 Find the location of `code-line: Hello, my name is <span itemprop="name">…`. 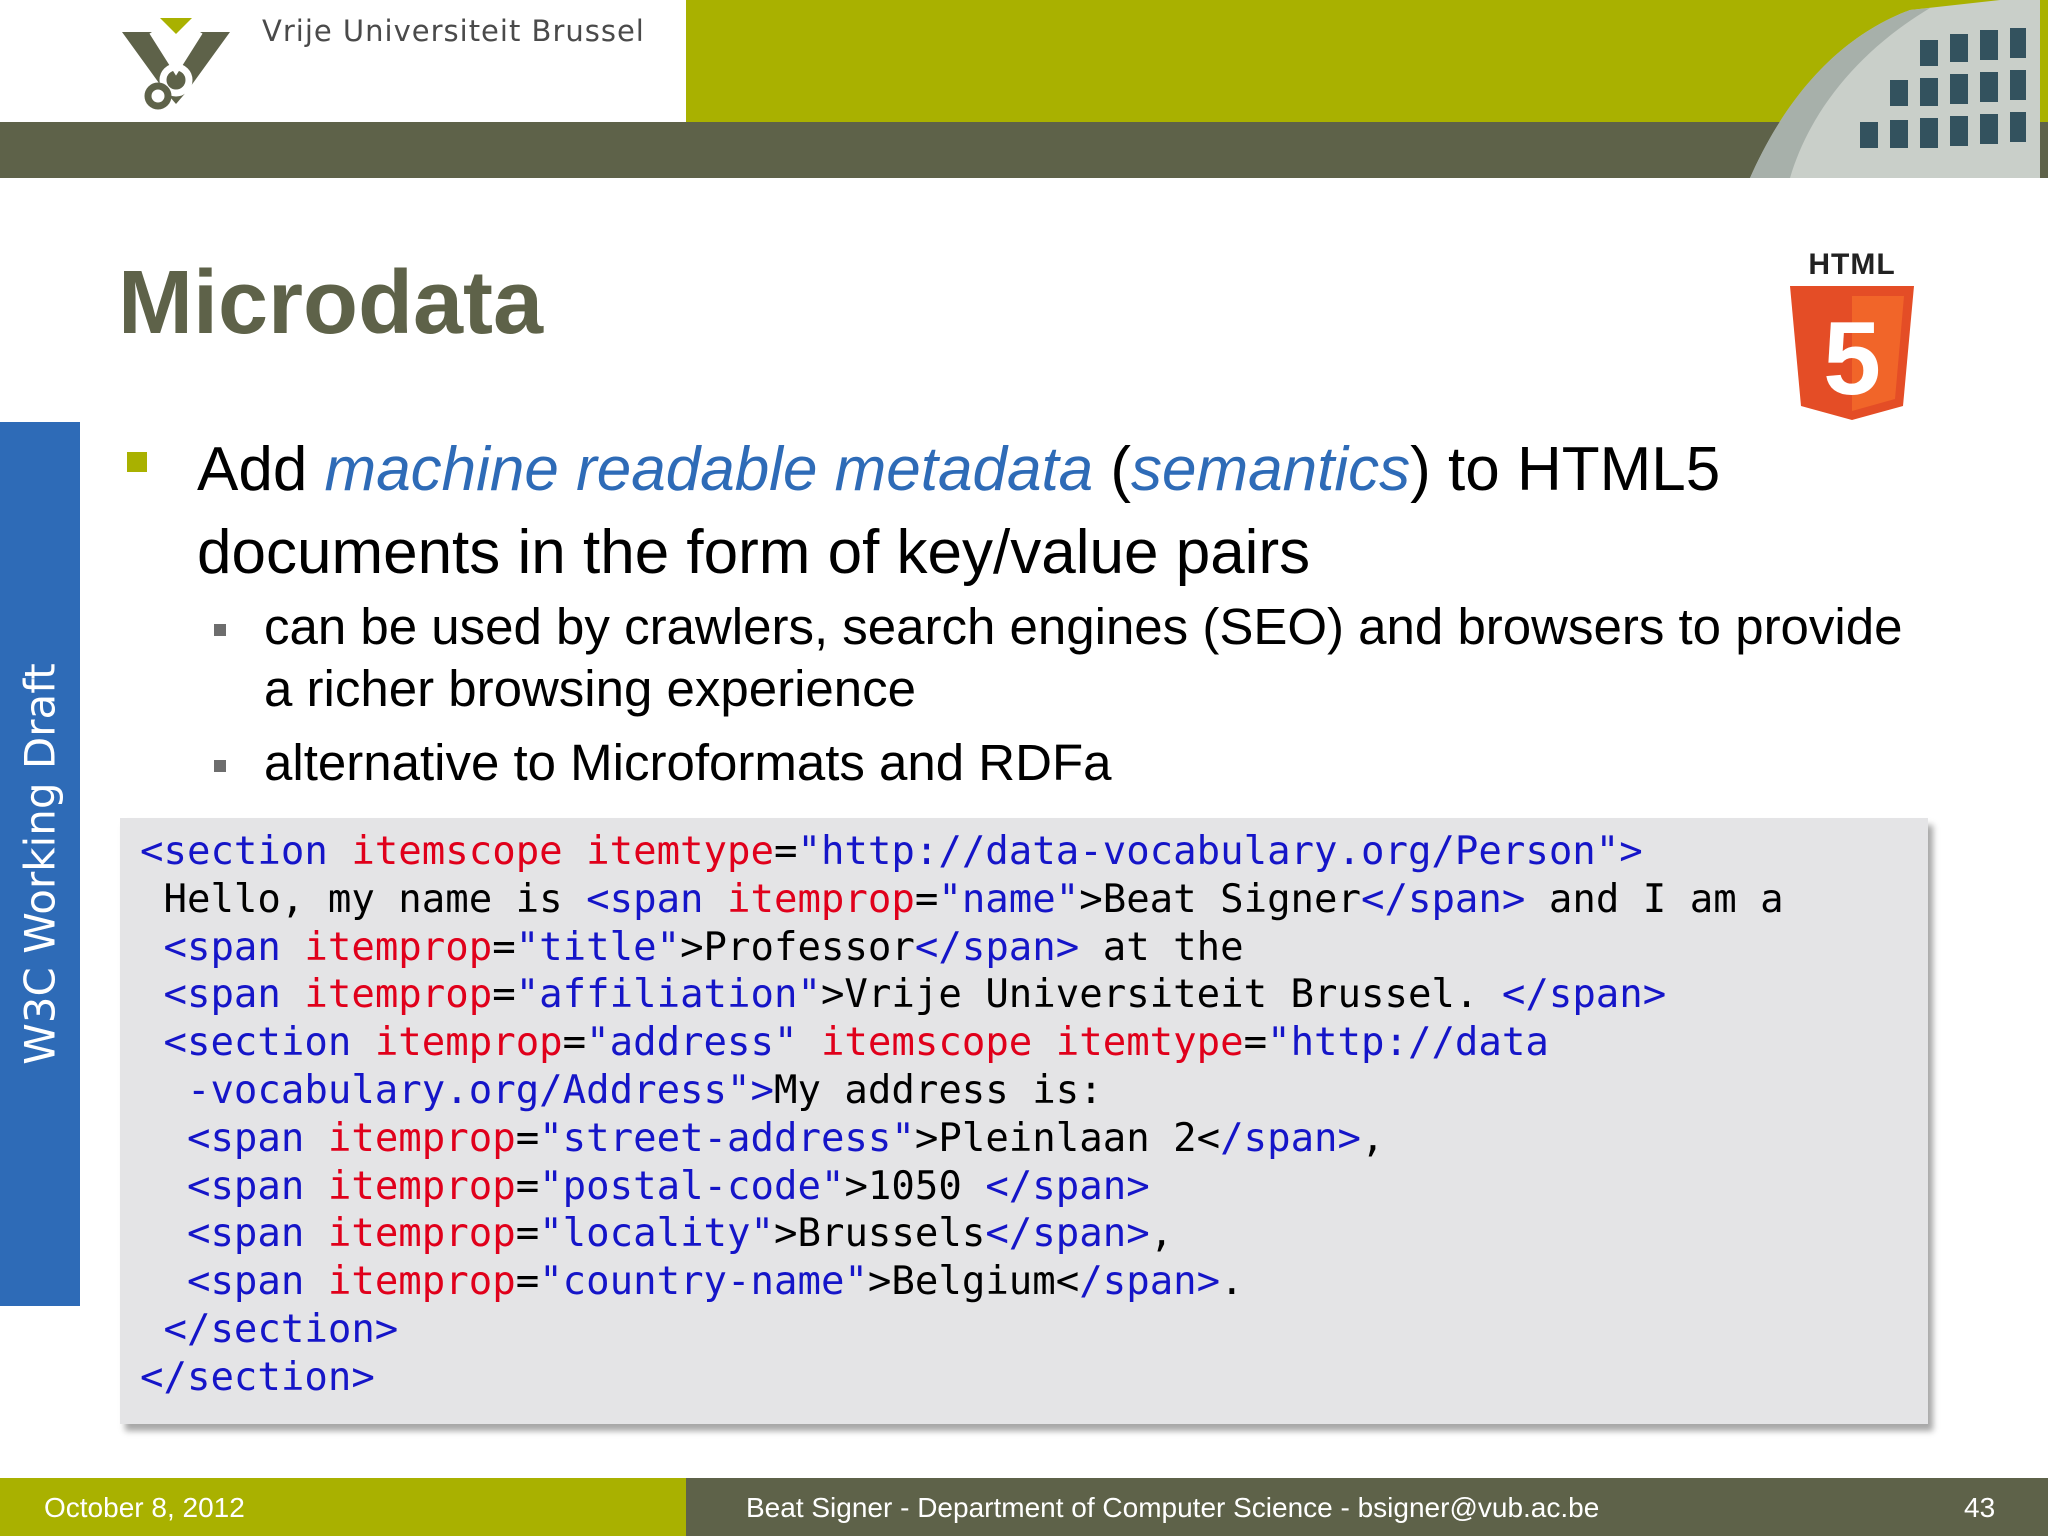

code-line: Hello, my name is <span itemprop="name">… is located at coordinates (962, 899).